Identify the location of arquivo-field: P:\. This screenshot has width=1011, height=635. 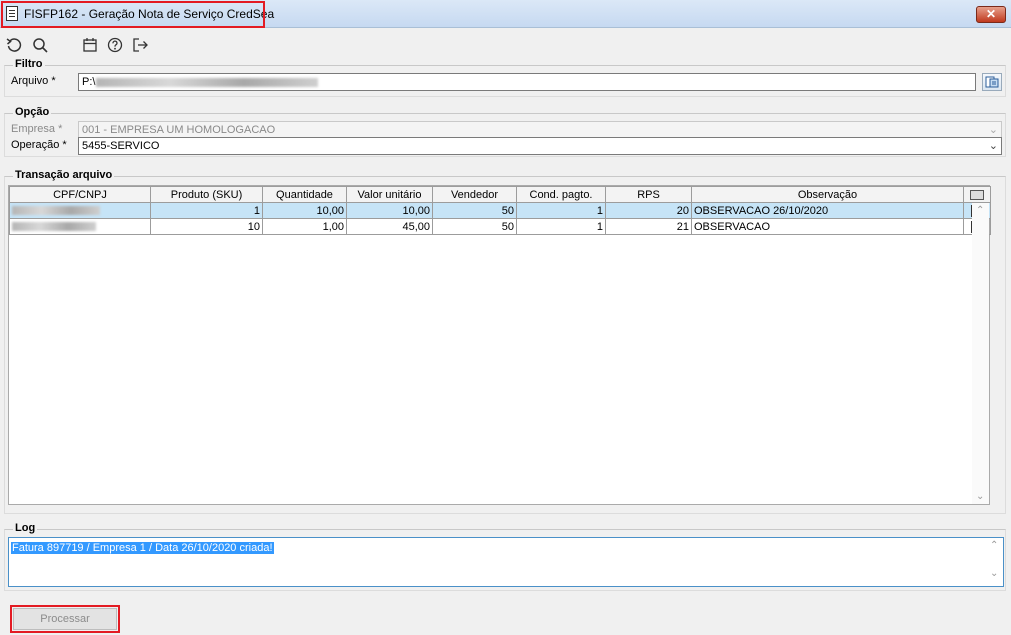
(527, 82).